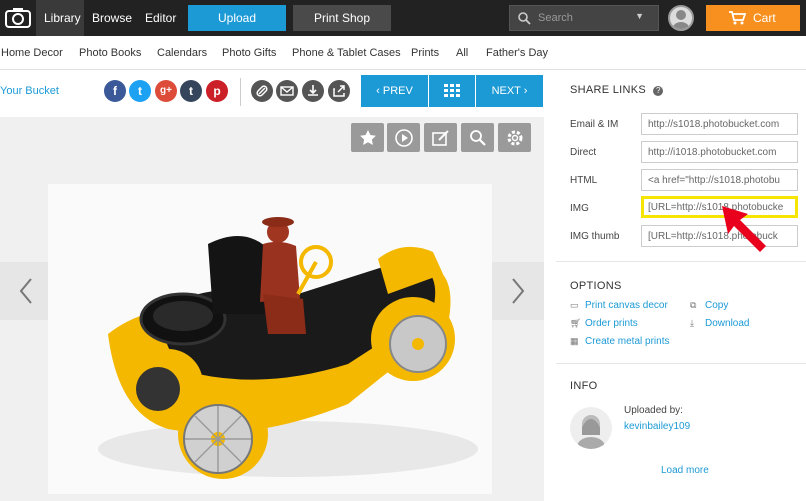 The height and width of the screenshot is (501, 806). Describe the element at coordinates (594, 124) in the screenshot. I see `share-label-email: Email & IM` at that location.